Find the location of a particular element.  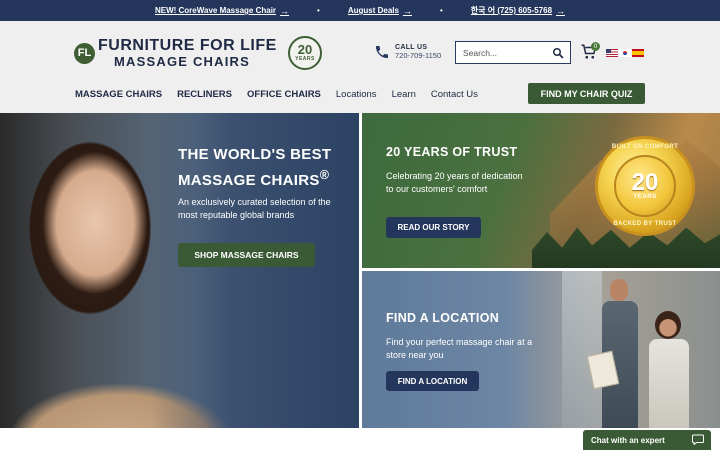

chat-label: Chat with an expert is located at coordinates (628, 440).